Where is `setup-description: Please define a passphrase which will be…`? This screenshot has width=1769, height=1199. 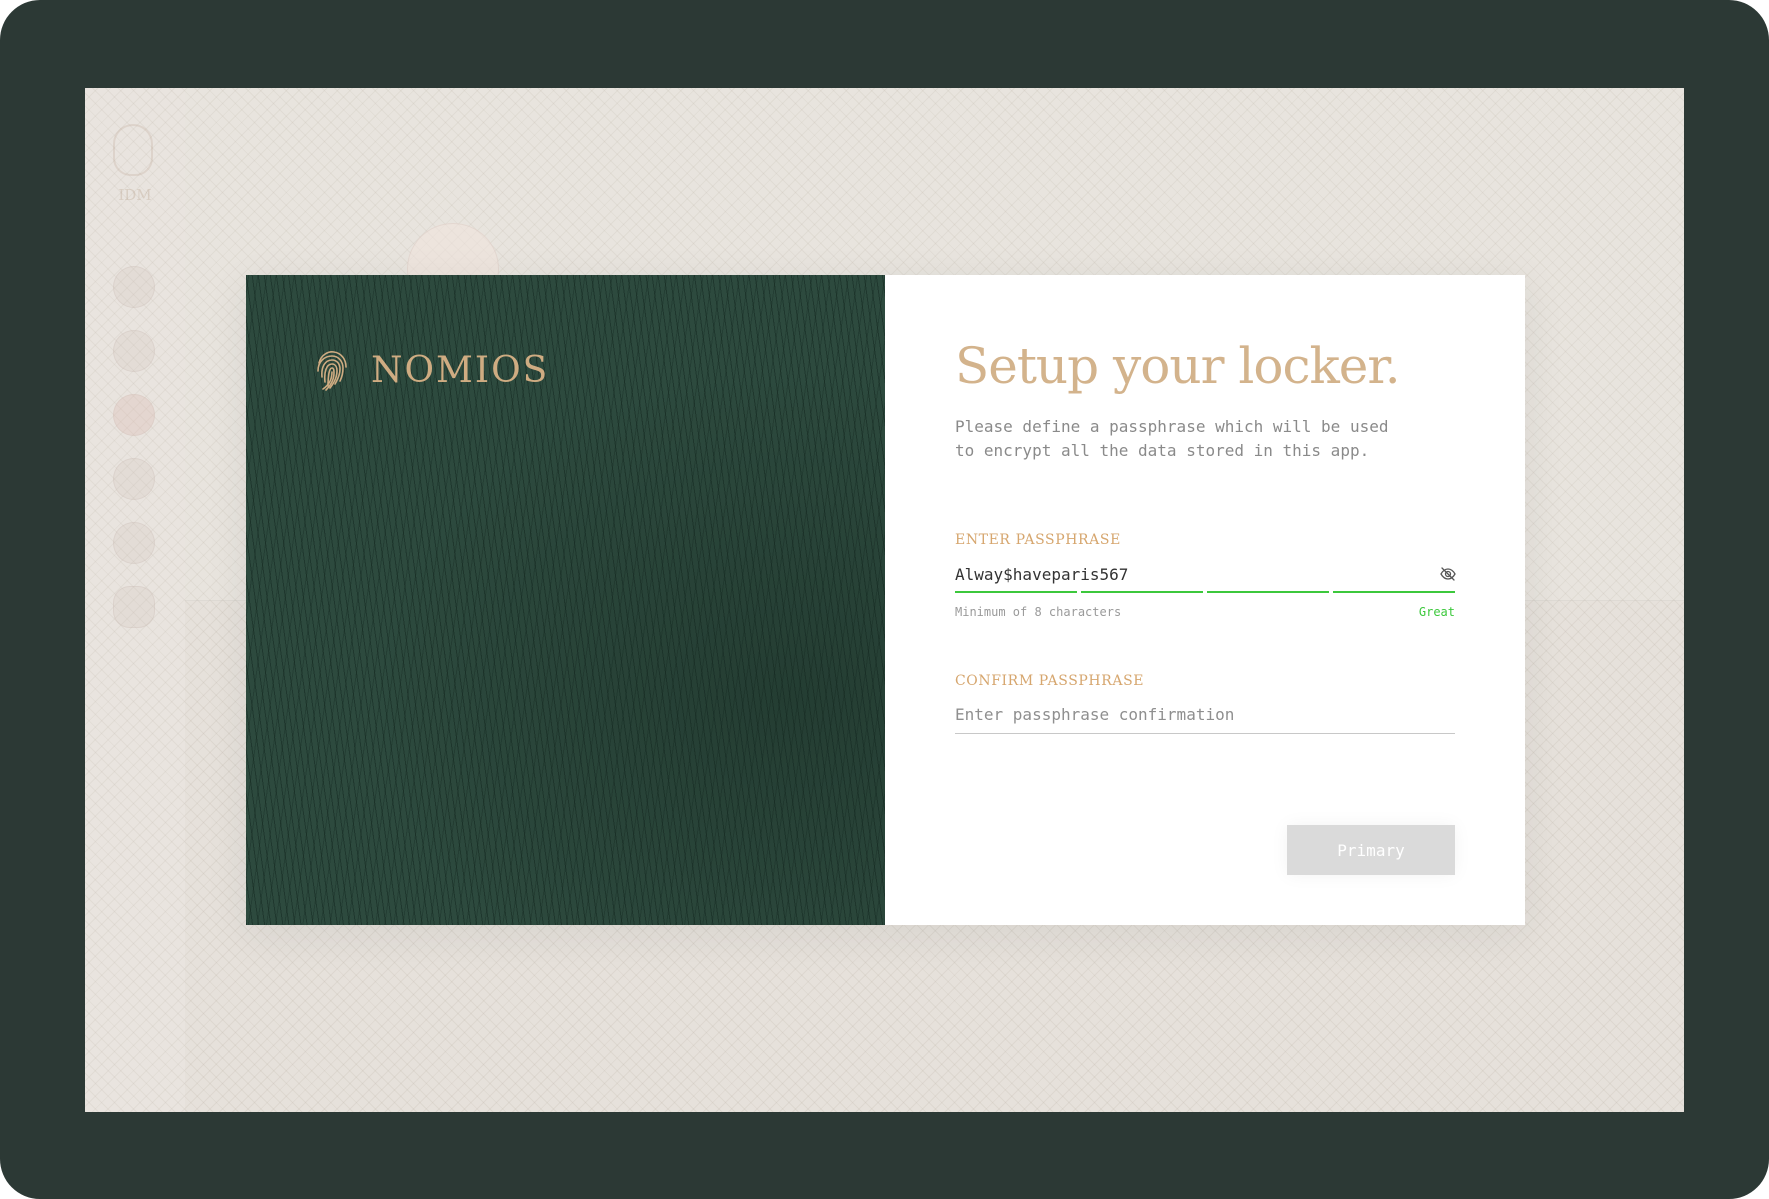
setup-description: Please define a passphrase which will be… is located at coordinates (1172, 438).